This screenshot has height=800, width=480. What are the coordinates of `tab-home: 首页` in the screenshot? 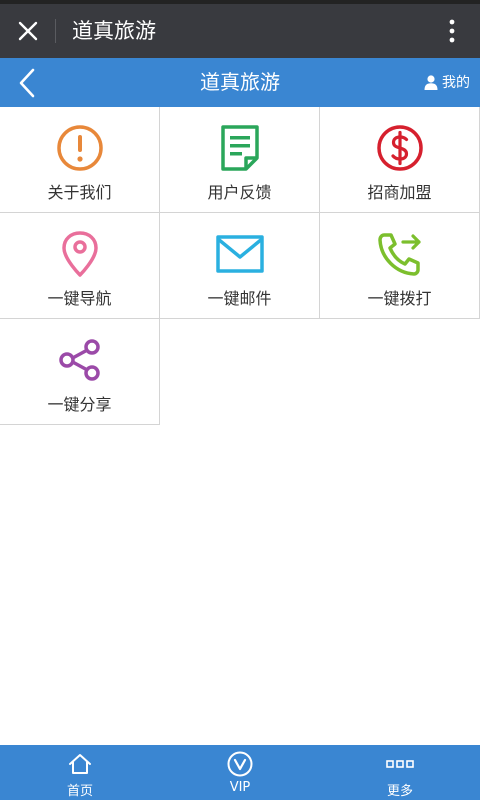 It's located at (80, 772).